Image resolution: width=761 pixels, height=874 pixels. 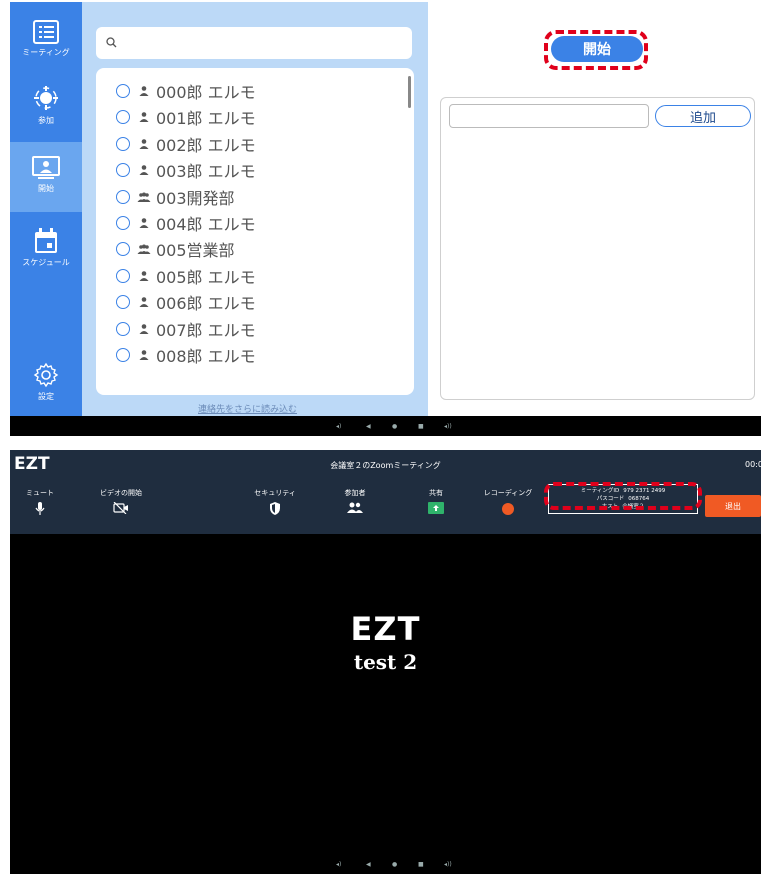 I want to click on add-participant-panel: 追加, so click(x=597, y=248).